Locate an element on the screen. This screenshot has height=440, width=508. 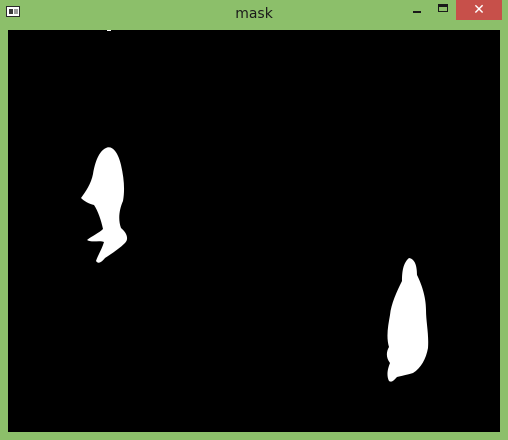
close-icon: ✕ is located at coordinates (479, 10).